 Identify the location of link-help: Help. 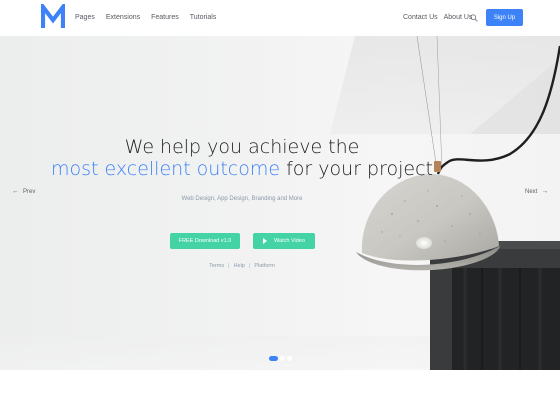
(239, 266).